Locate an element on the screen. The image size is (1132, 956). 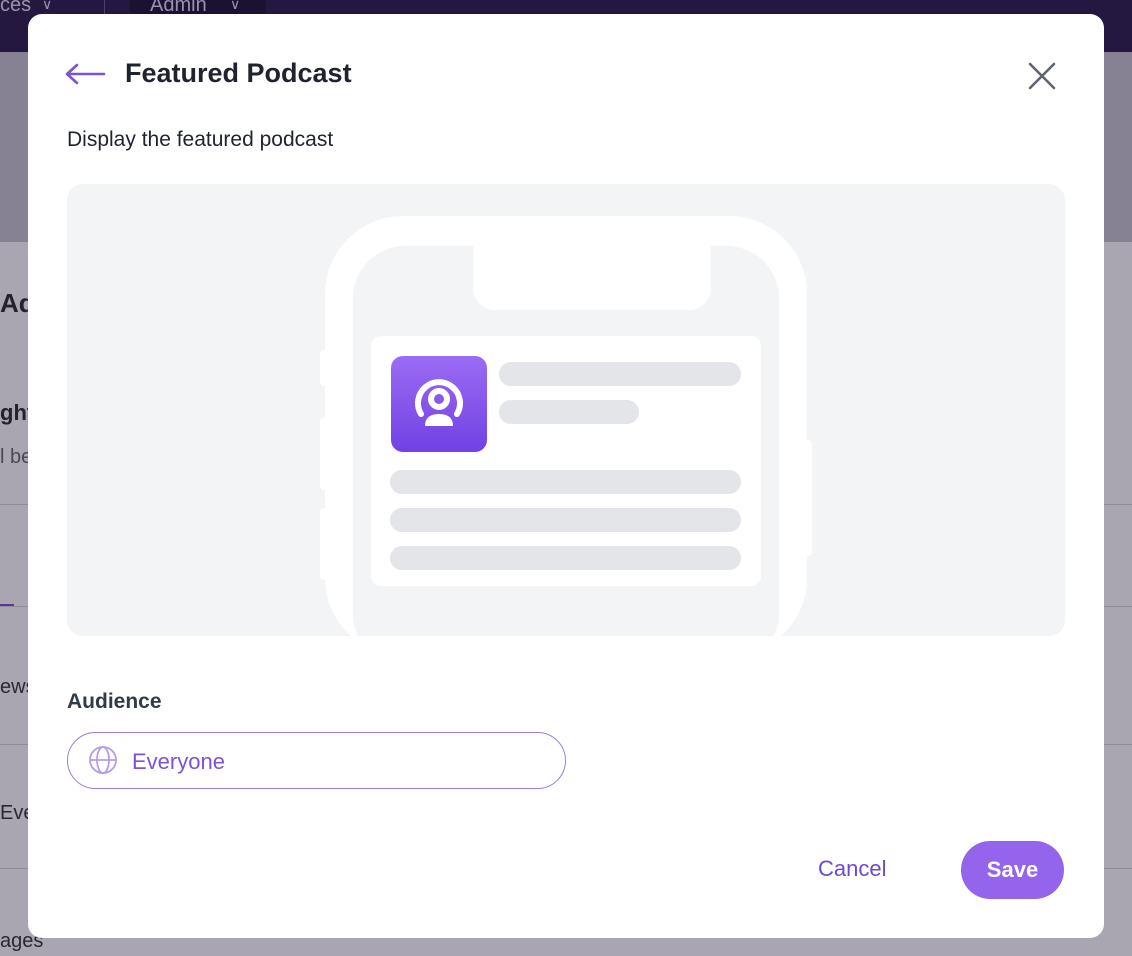
close-icon is located at coordinates (1042, 76).